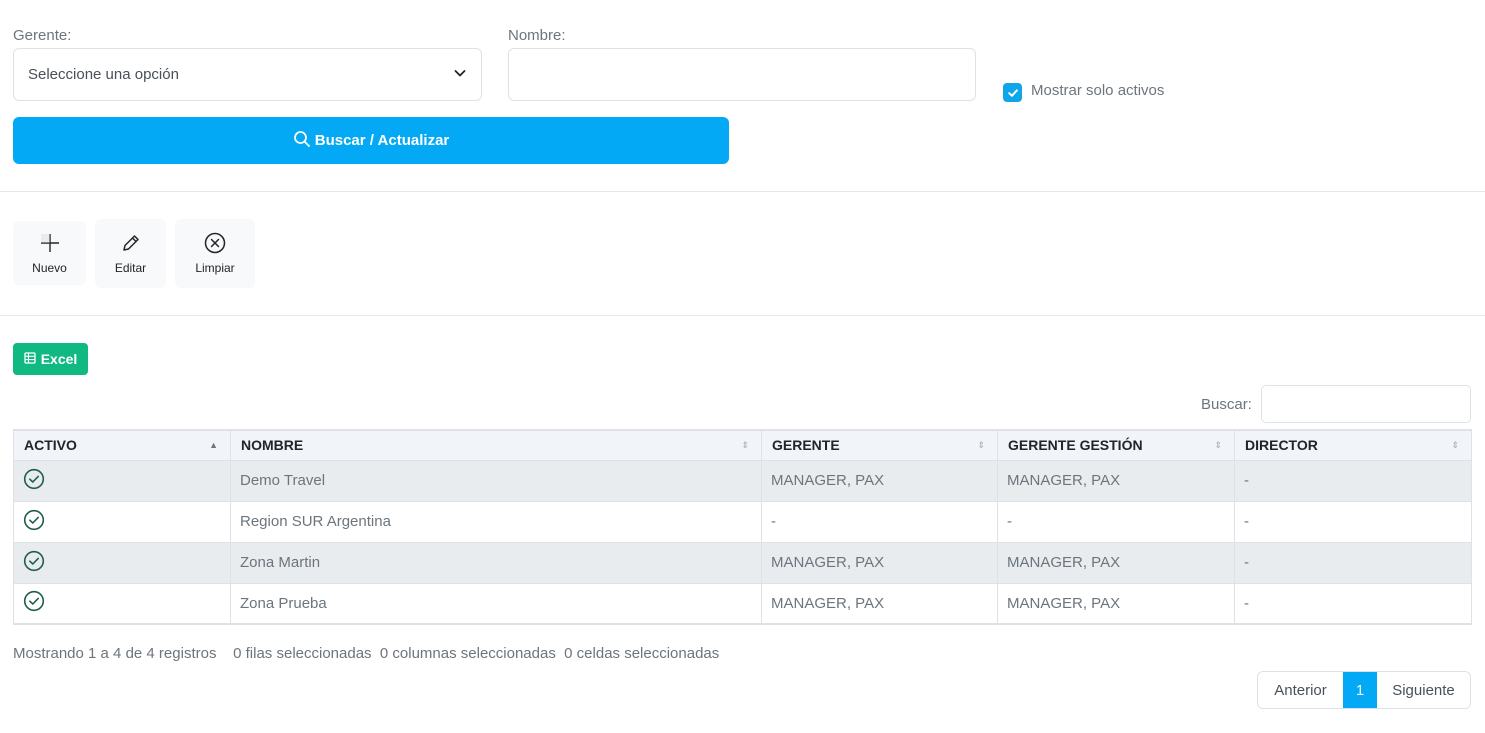 Image resolution: width=1485 pixels, height=733 pixels. Describe the element at coordinates (879, 521) in the screenshot. I see `gerente-cell: -` at that location.